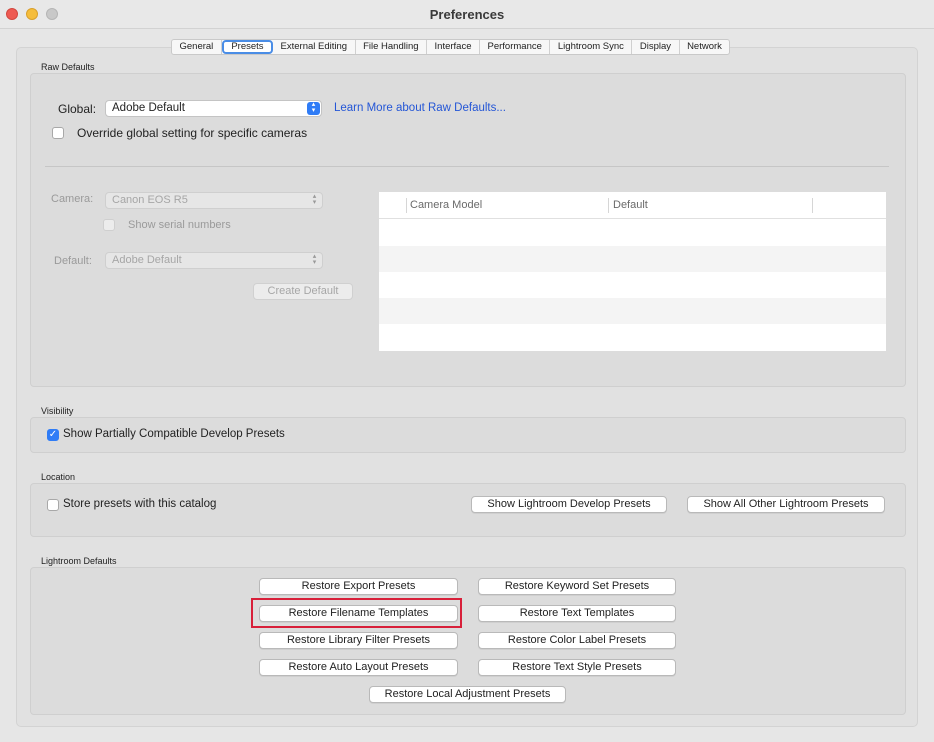 The width and height of the screenshot is (934, 742). What do you see at coordinates (446, 205) in the screenshot?
I see `column-camera-model: Camera Model` at bounding box center [446, 205].